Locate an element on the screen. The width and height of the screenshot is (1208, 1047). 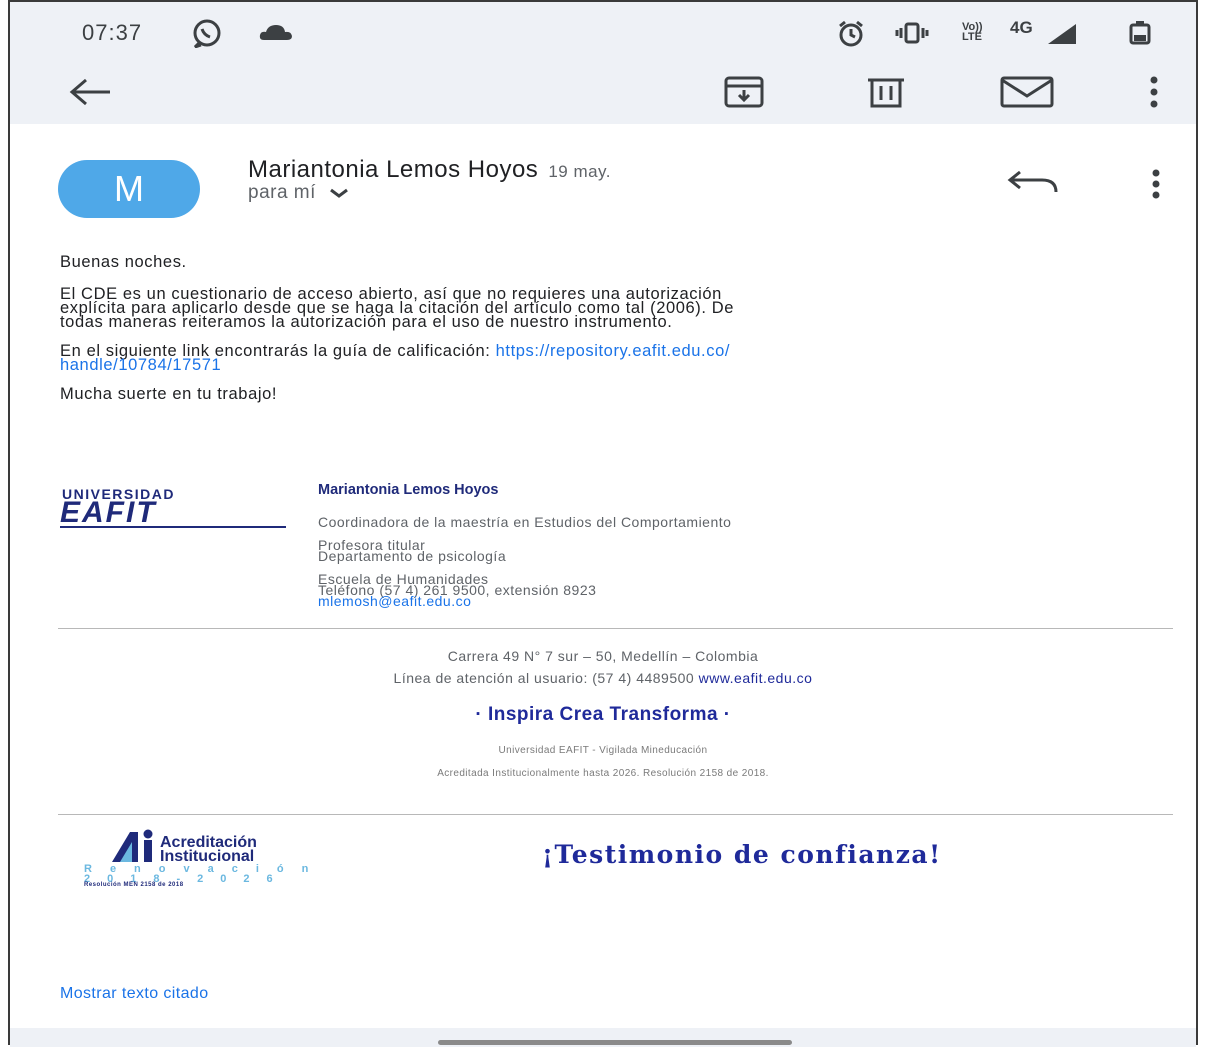
signature-title-2: Departamento de psicología is located at coordinates (412, 556).